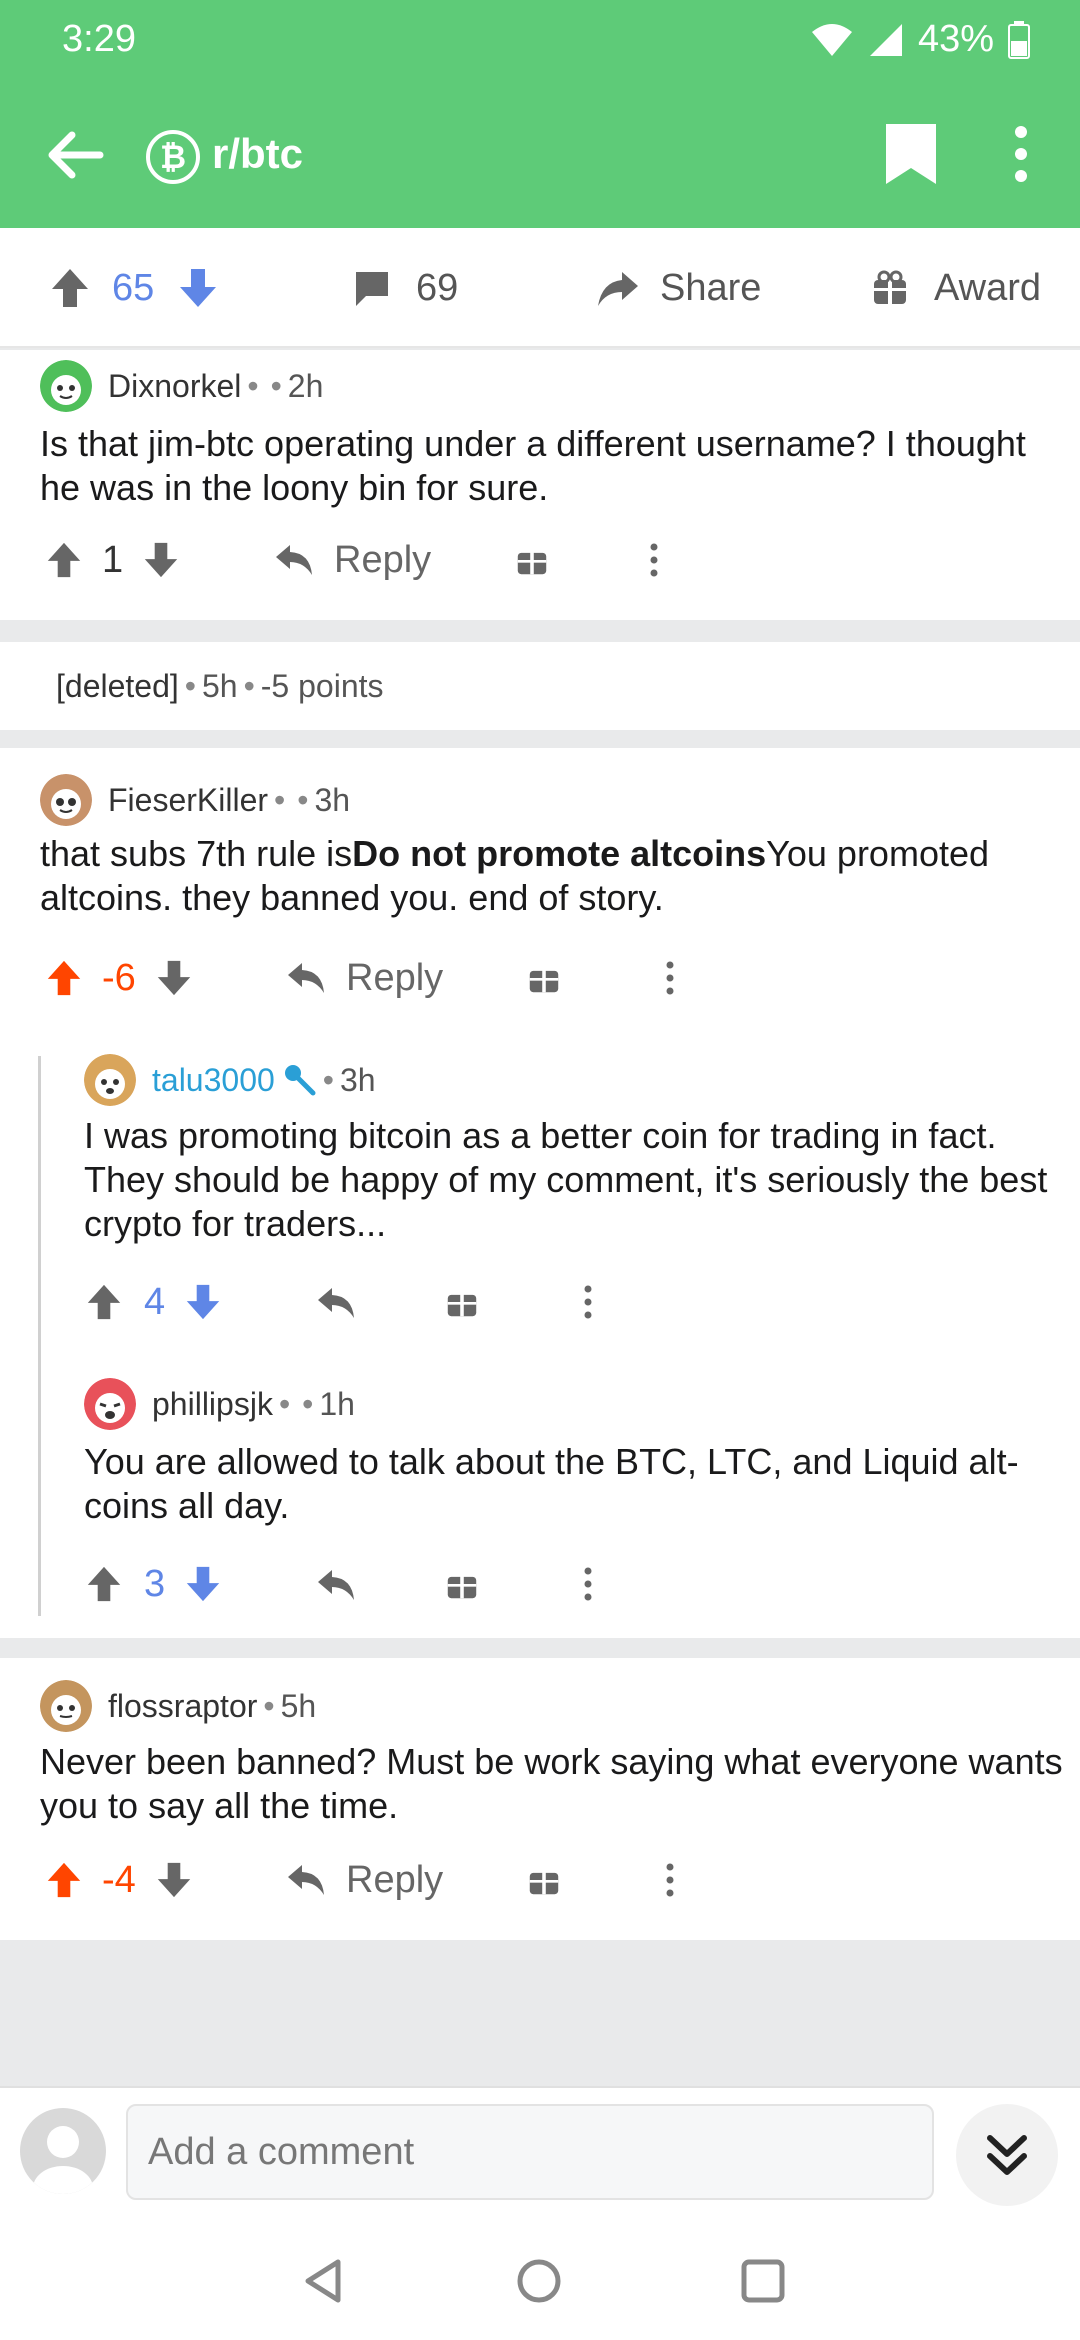 The height and width of the screenshot is (2340, 1080). I want to click on double-chevron-down-icon, so click(1007, 2155).